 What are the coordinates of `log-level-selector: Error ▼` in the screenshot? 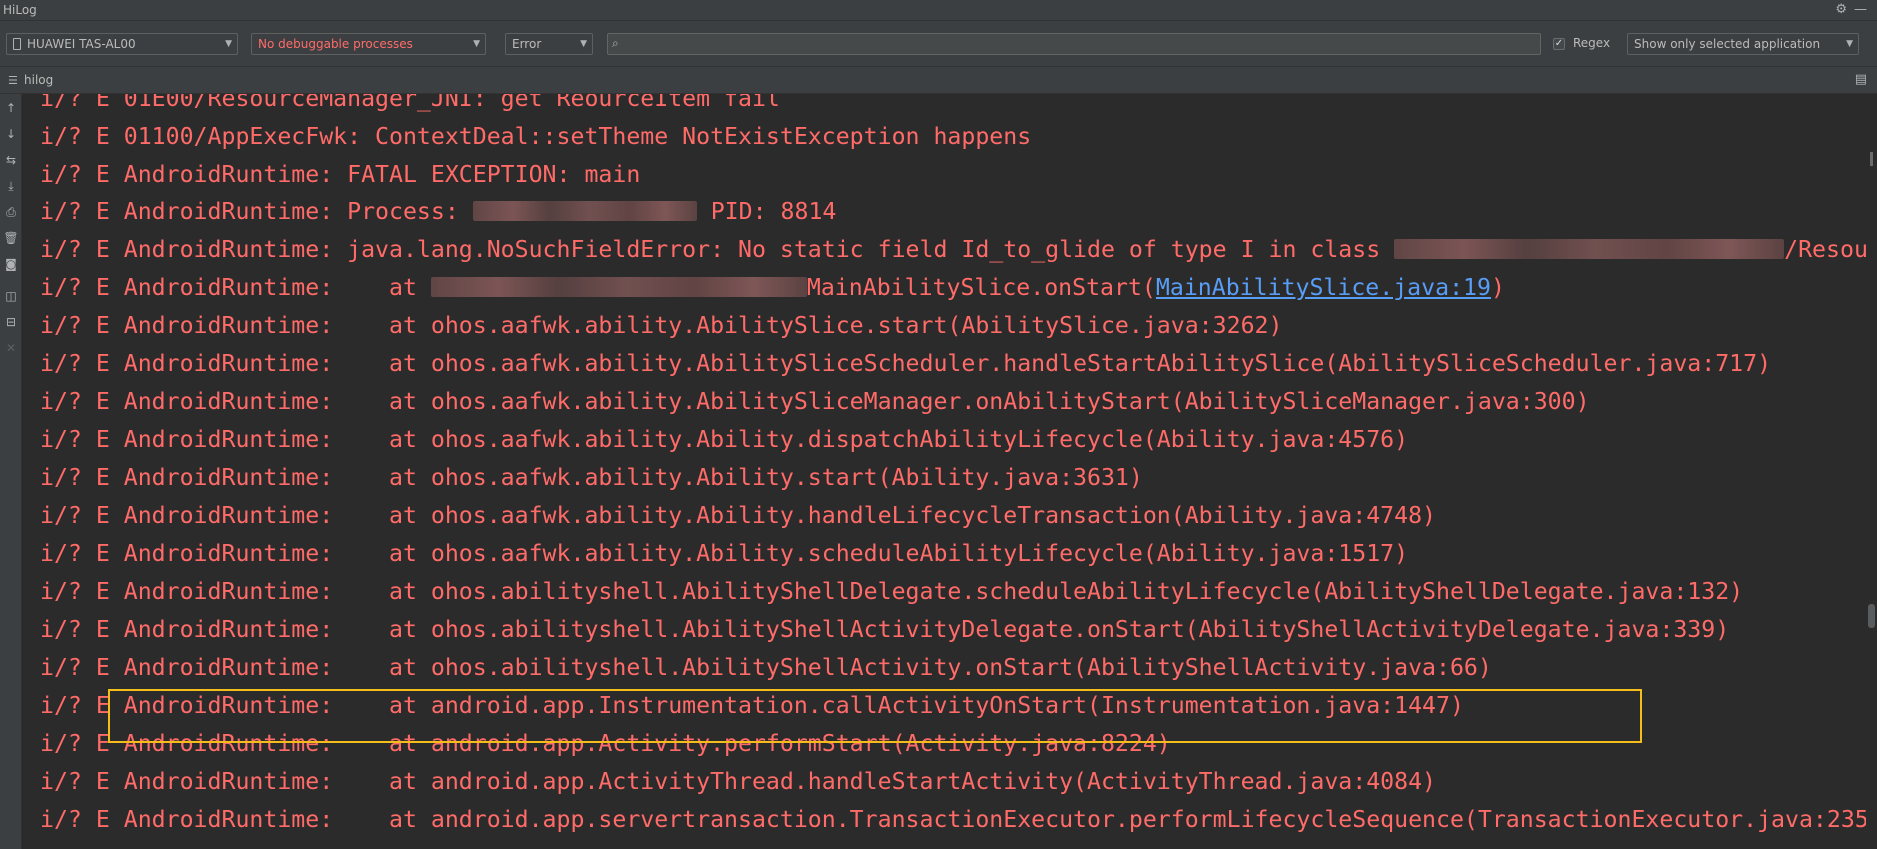 It's located at (549, 44).